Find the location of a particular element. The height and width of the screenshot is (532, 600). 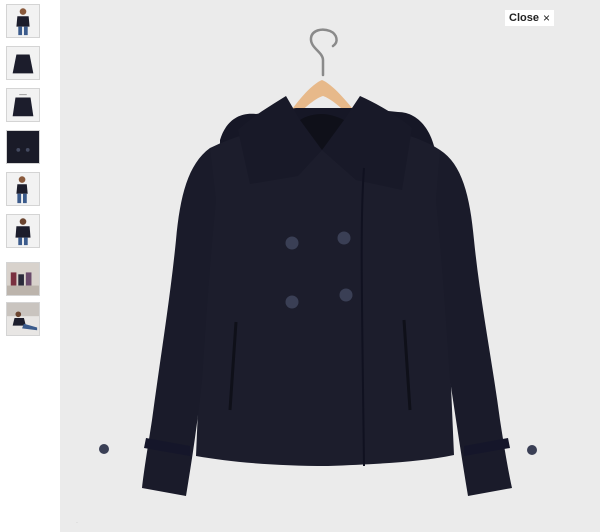

right-cuff-button is located at coordinates (532, 450).